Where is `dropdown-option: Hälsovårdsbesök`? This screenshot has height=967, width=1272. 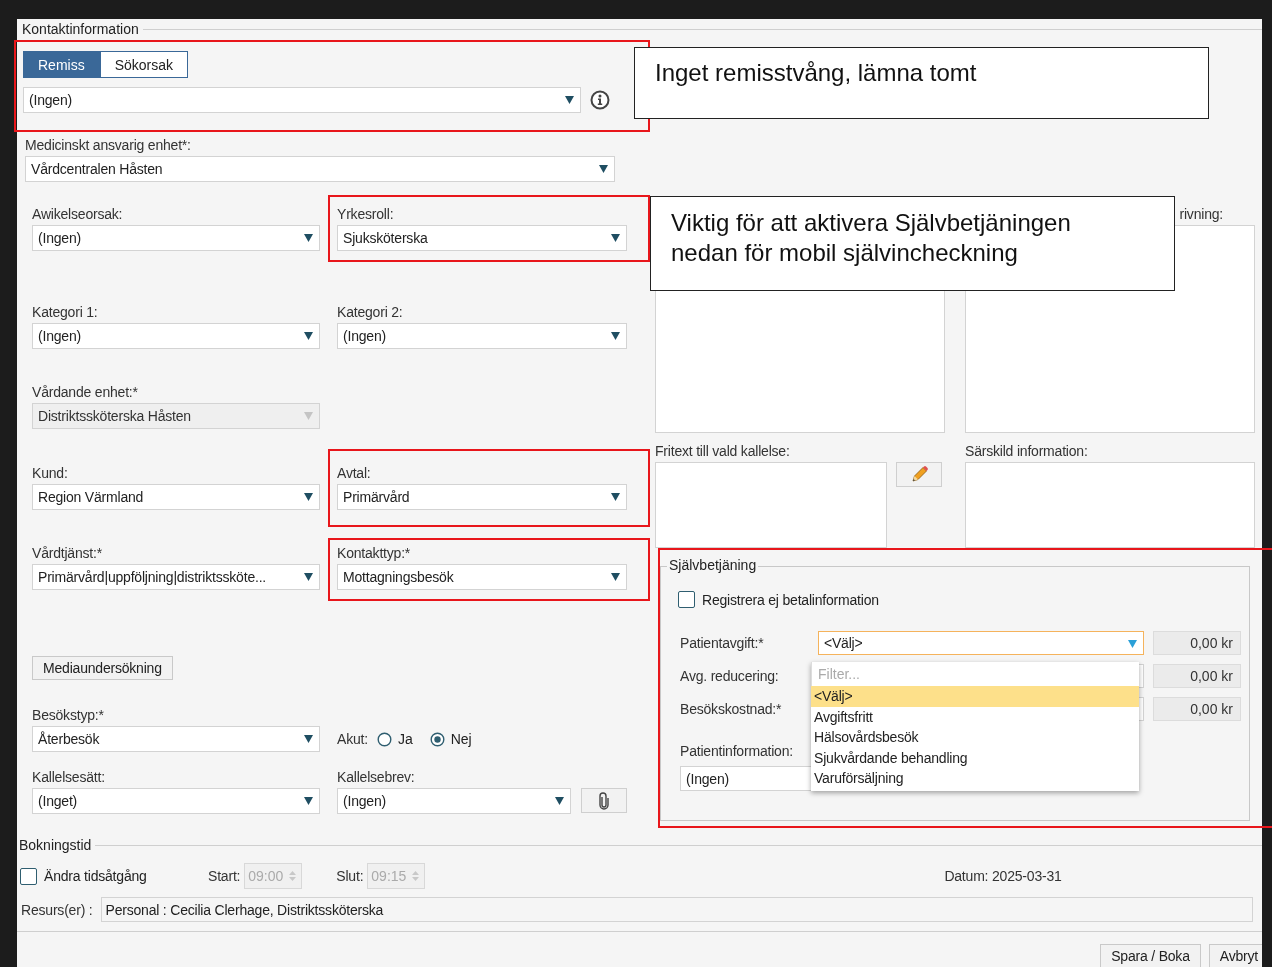 dropdown-option: Hälsovårdsbesök is located at coordinates (975, 737).